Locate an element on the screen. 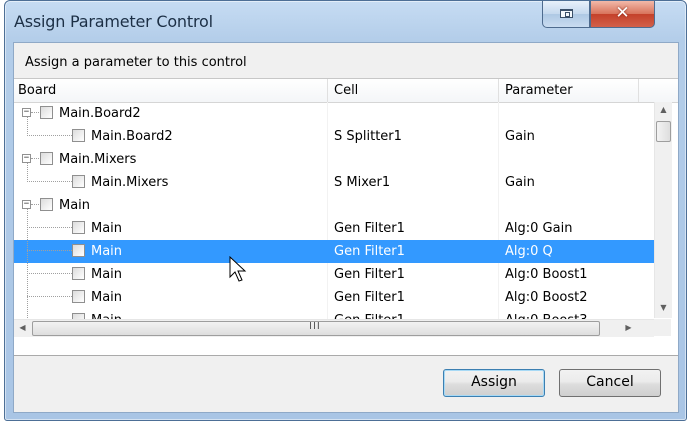 The width and height of the screenshot is (691, 425). tree-item-row: Main.Mixers S Mixer1 Gain is located at coordinates (334, 182).